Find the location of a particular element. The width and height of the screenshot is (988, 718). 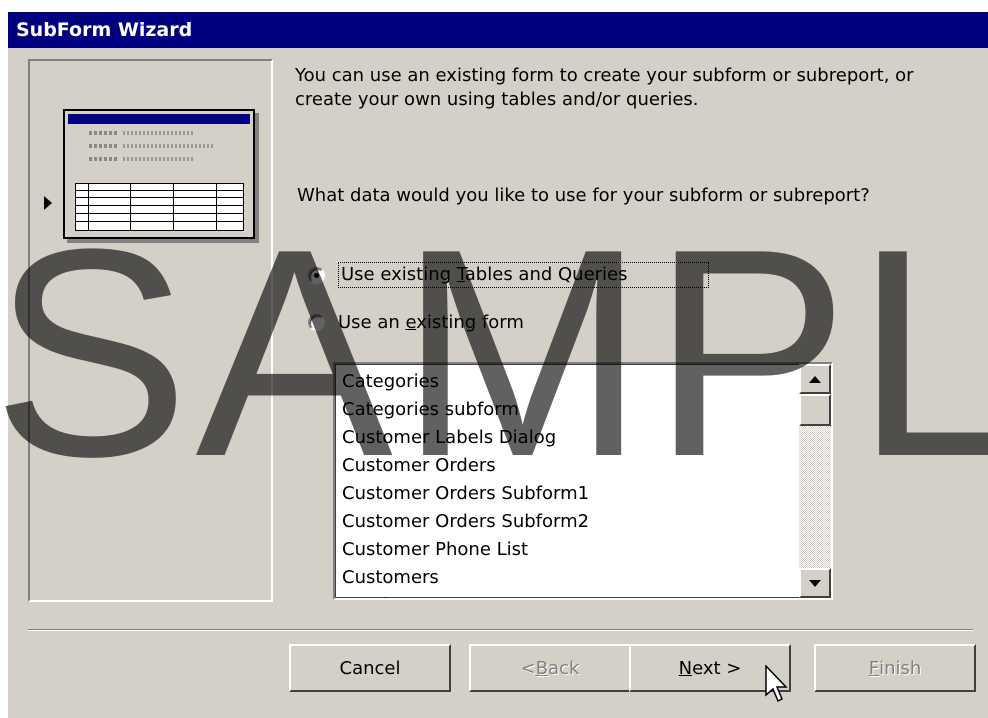

list-item: Categories is located at coordinates (465, 382).